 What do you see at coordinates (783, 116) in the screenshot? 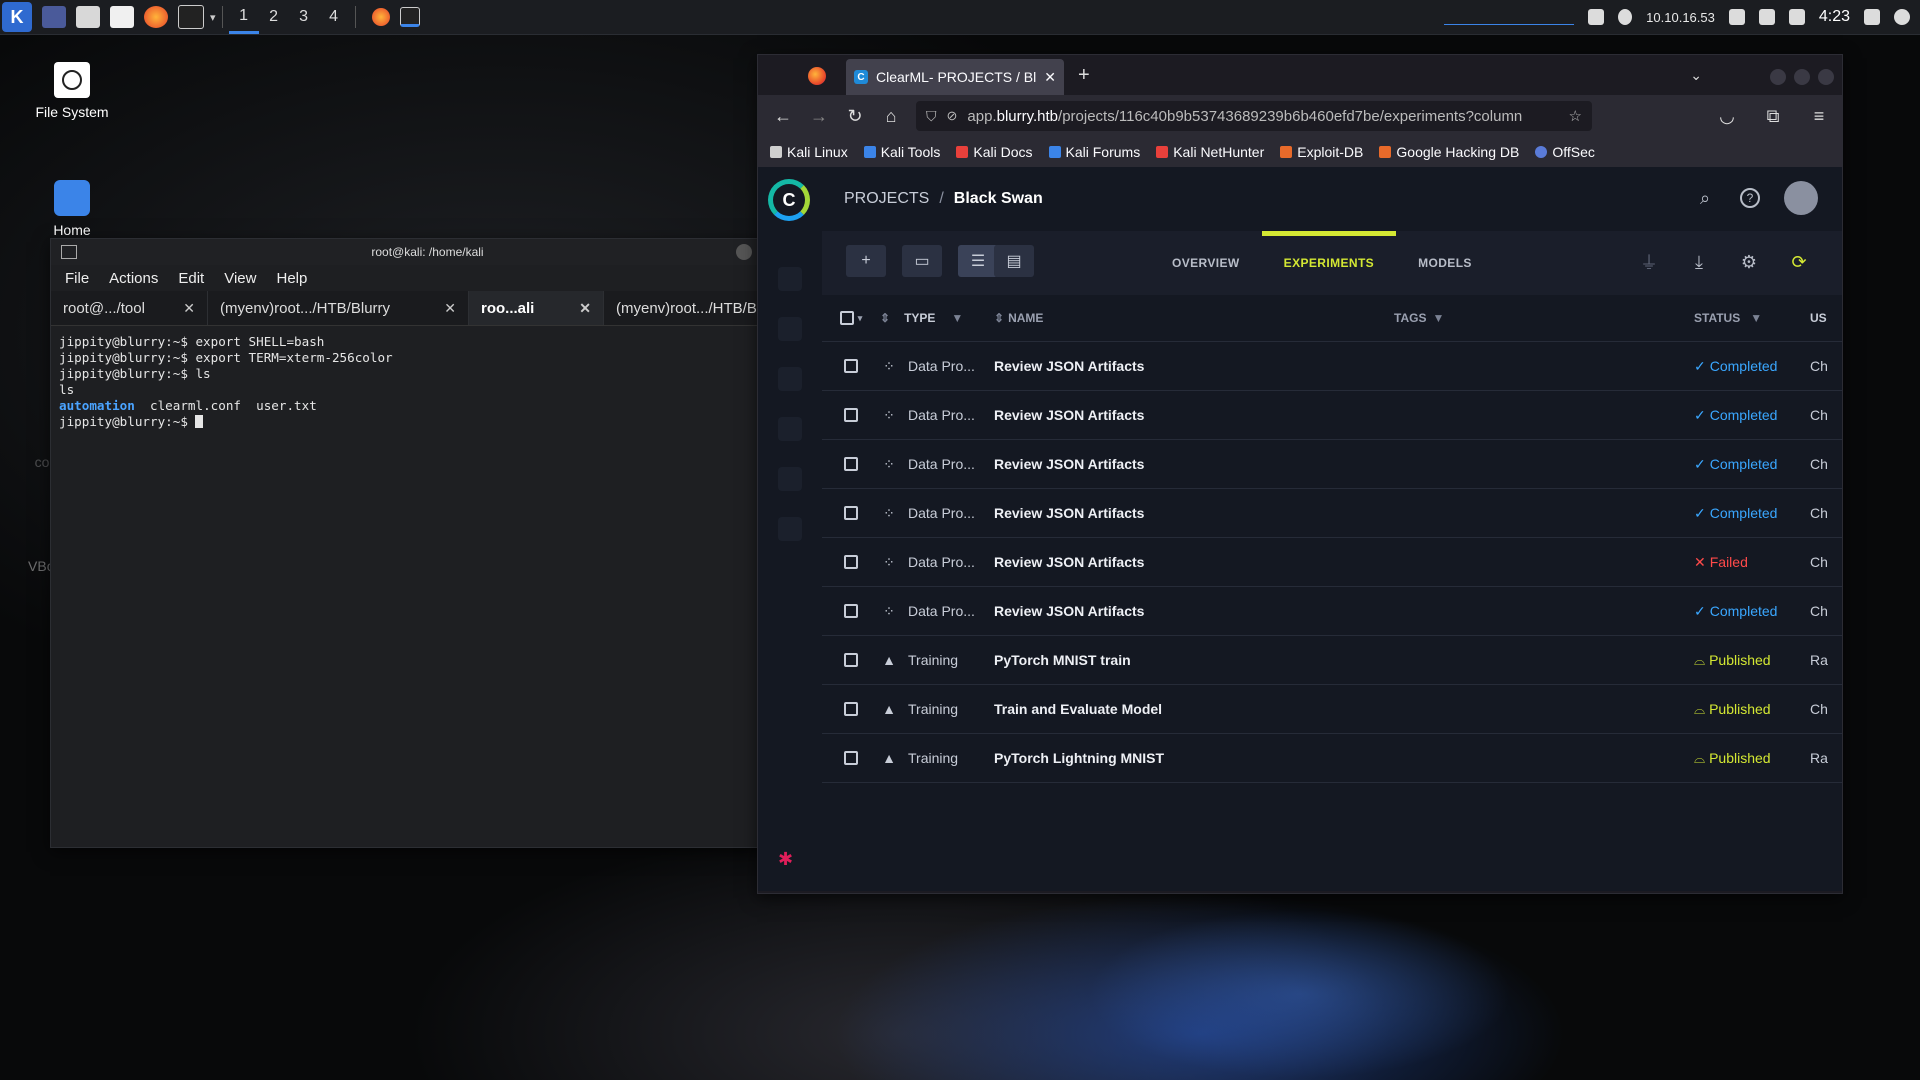
I see `back-icon: ←` at bounding box center [783, 116].